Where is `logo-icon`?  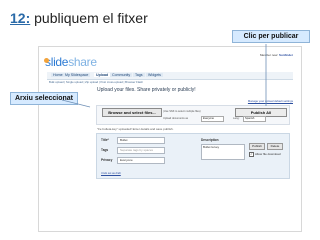
logo-icon is located at coordinates (46, 60).